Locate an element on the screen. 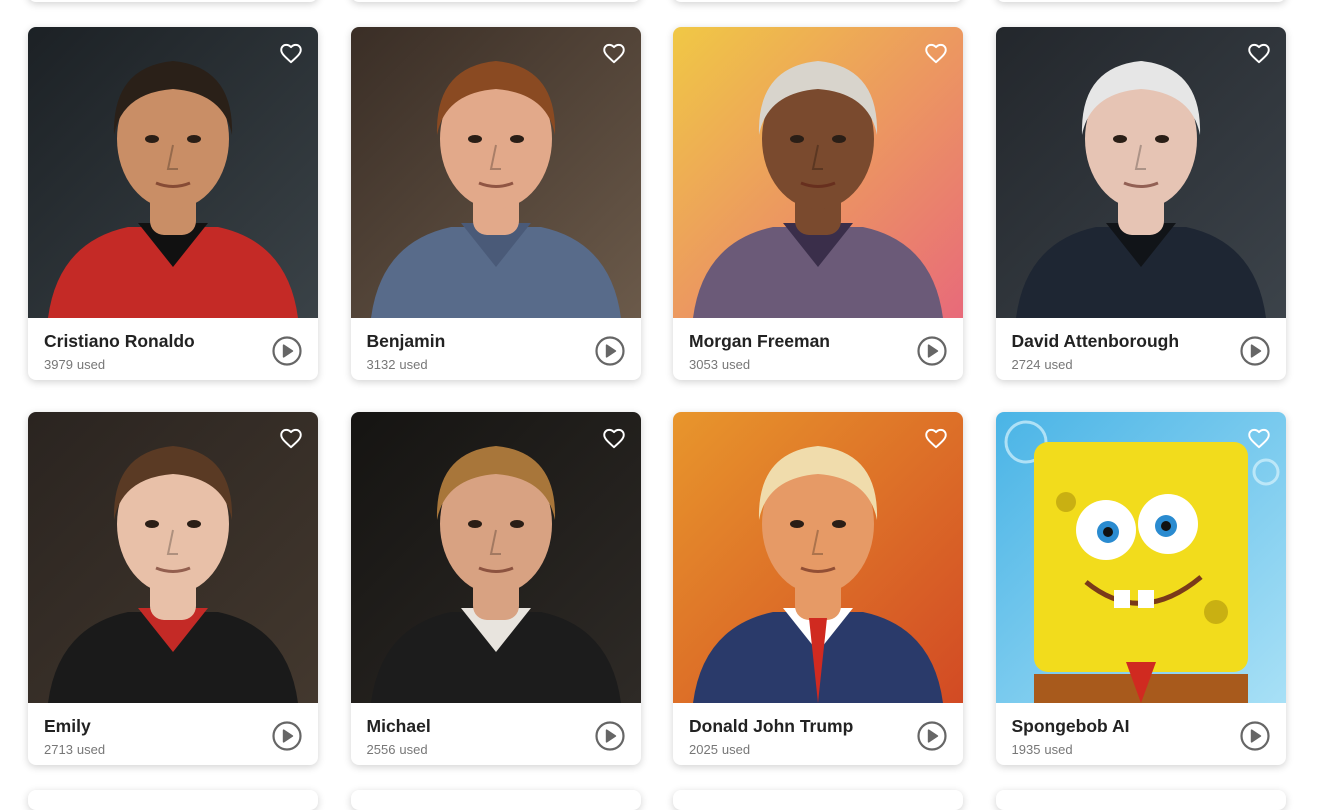 This screenshot has height=810, width=1325. voice-card: Cristiano Ronaldo 3979 used is located at coordinates (173, 203).